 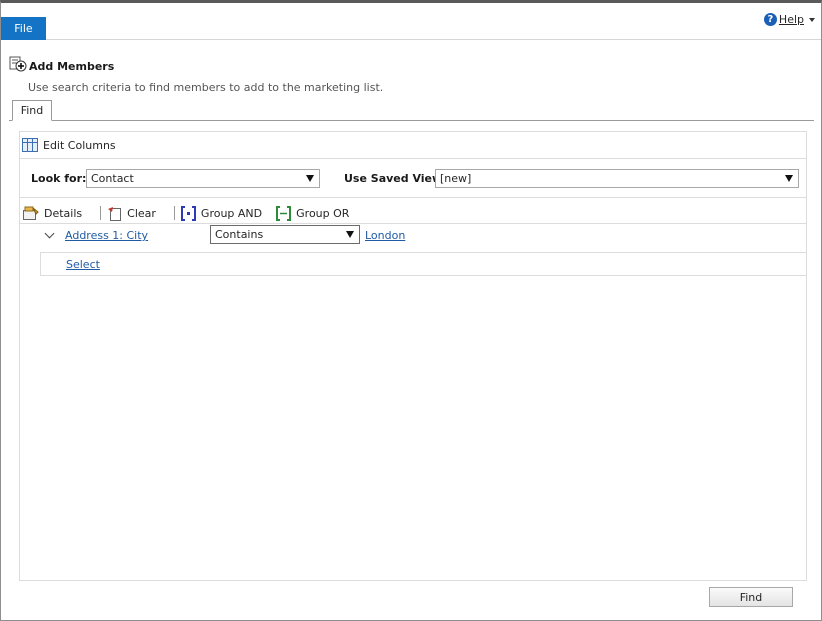 What do you see at coordinates (411, 120) in the screenshot?
I see `tab-strip-divider` at bounding box center [411, 120].